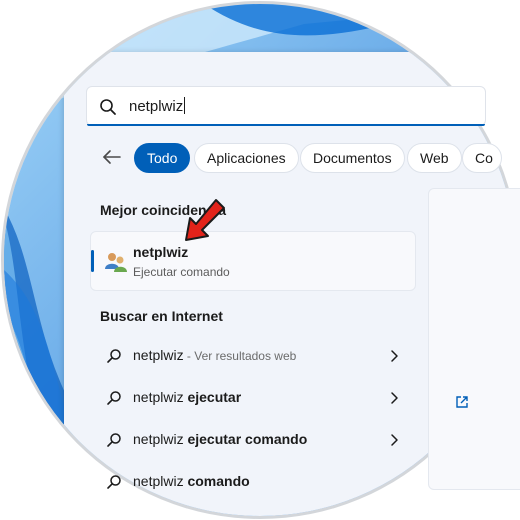  Describe the element at coordinates (253, 398) in the screenshot. I see `web-result-item: netplwiz ejecutar` at that location.